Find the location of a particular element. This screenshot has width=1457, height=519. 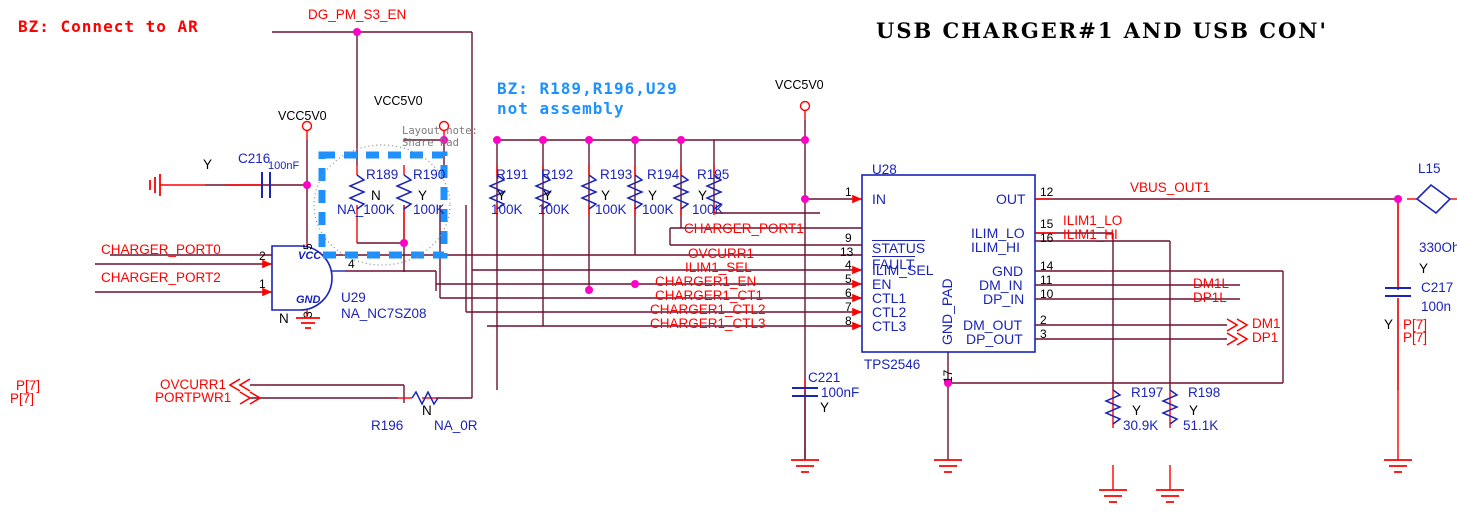

u29-pin-num-5: 5 is located at coordinates (308, 246).